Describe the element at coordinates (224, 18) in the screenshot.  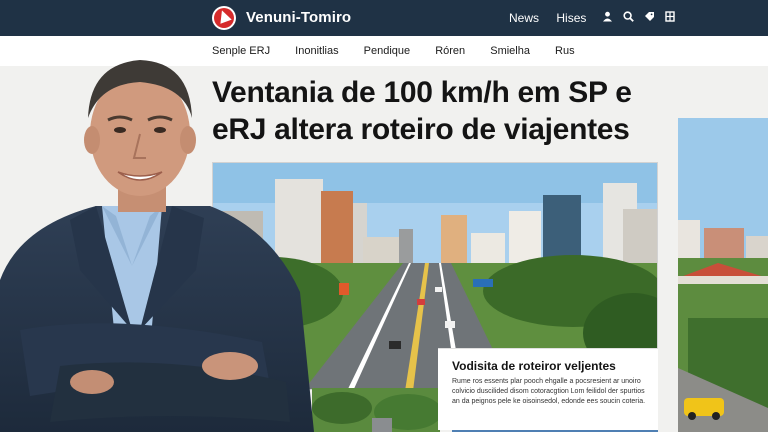
I see `brand-logo-icon` at that location.